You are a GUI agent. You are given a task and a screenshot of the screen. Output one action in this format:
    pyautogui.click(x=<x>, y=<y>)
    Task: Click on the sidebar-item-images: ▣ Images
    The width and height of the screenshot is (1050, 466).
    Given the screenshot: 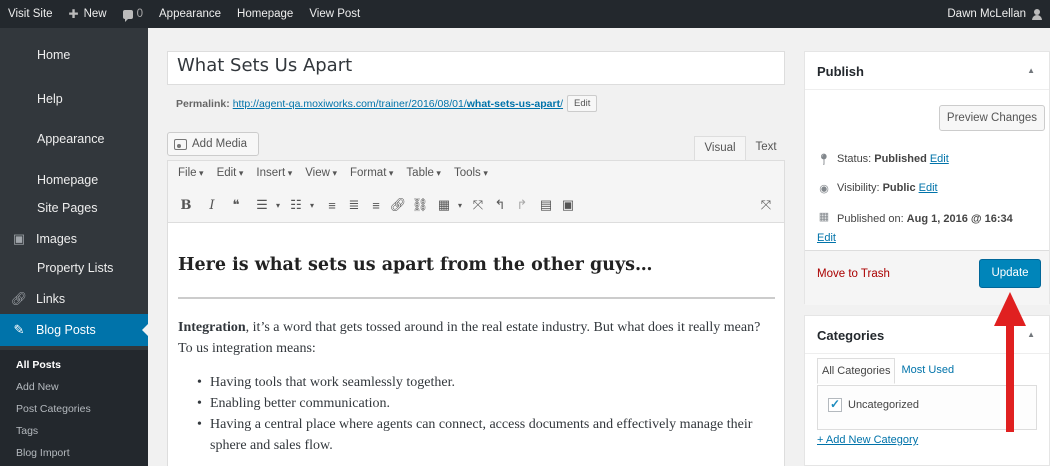 What is the action you would take?
    pyautogui.click(x=74, y=239)
    